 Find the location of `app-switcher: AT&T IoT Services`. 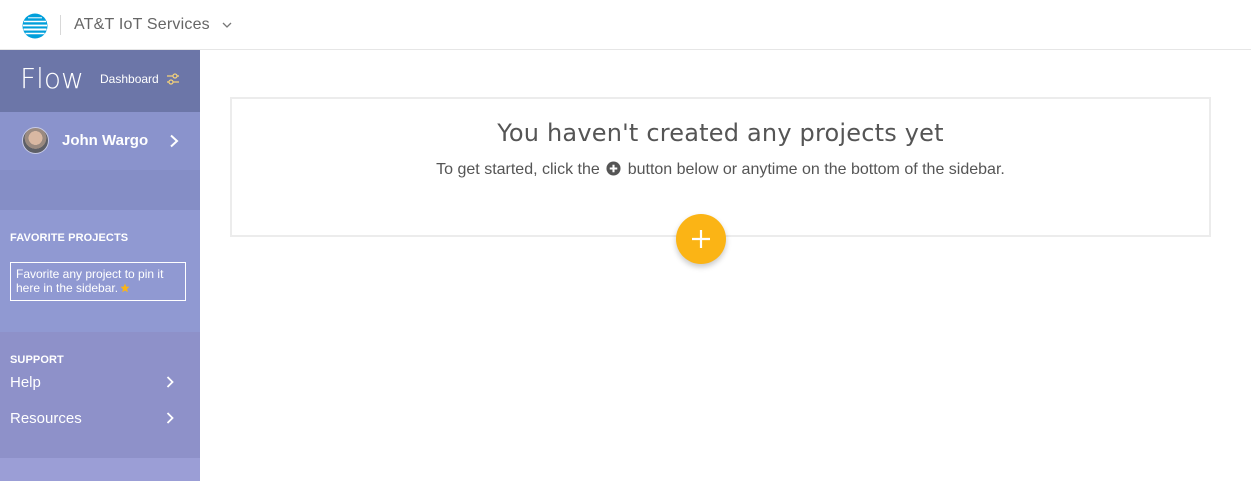

app-switcher: AT&T IoT Services is located at coordinates (153, 25).